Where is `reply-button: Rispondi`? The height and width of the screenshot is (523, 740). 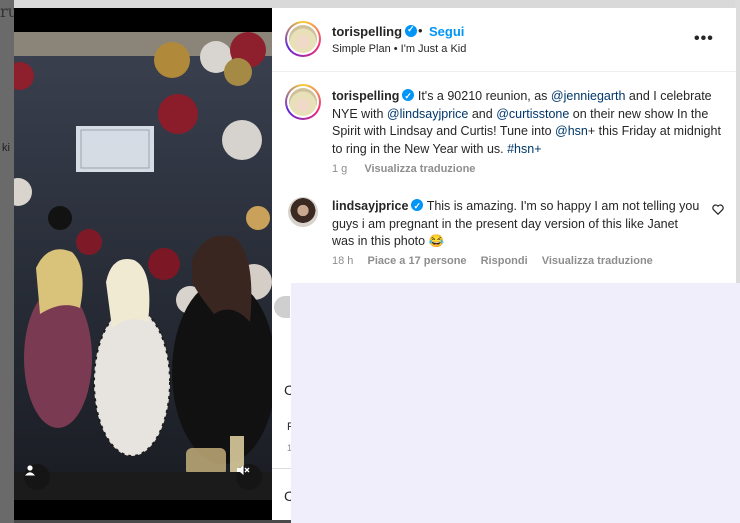 reply-button: Rispondi is located at coordinates (504, 261).